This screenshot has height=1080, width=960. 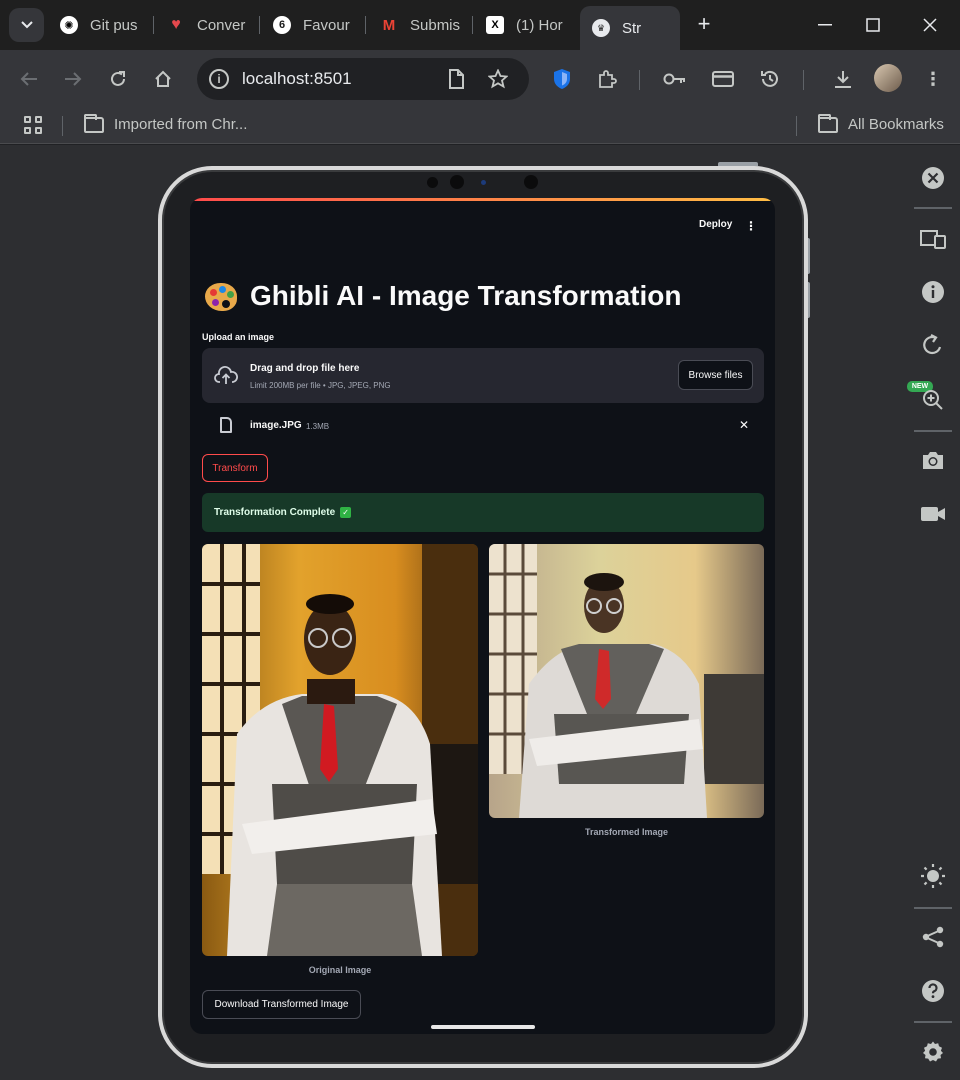 I want to click on tab-label: Conver, so click(x=221, y=25).